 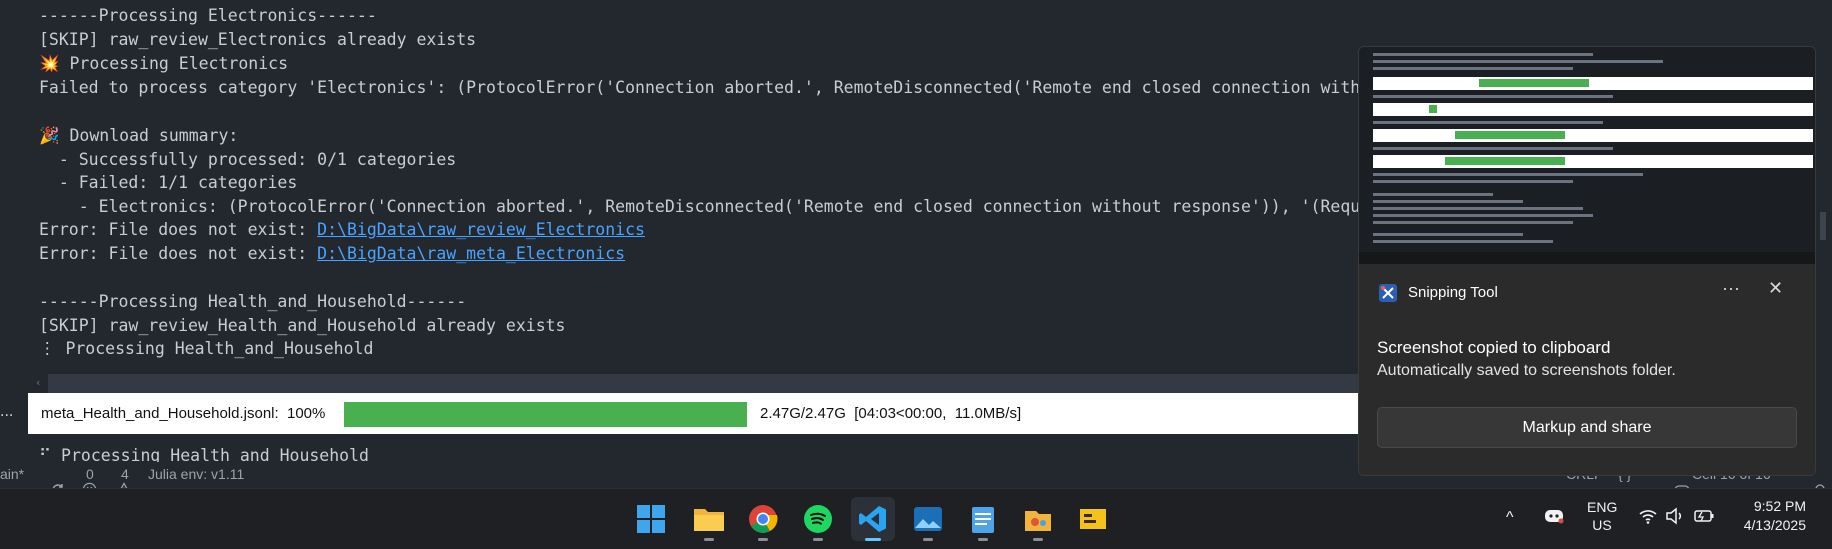 I want to click on clock-date: 4/13/2025, so click(x=1774, y=525).